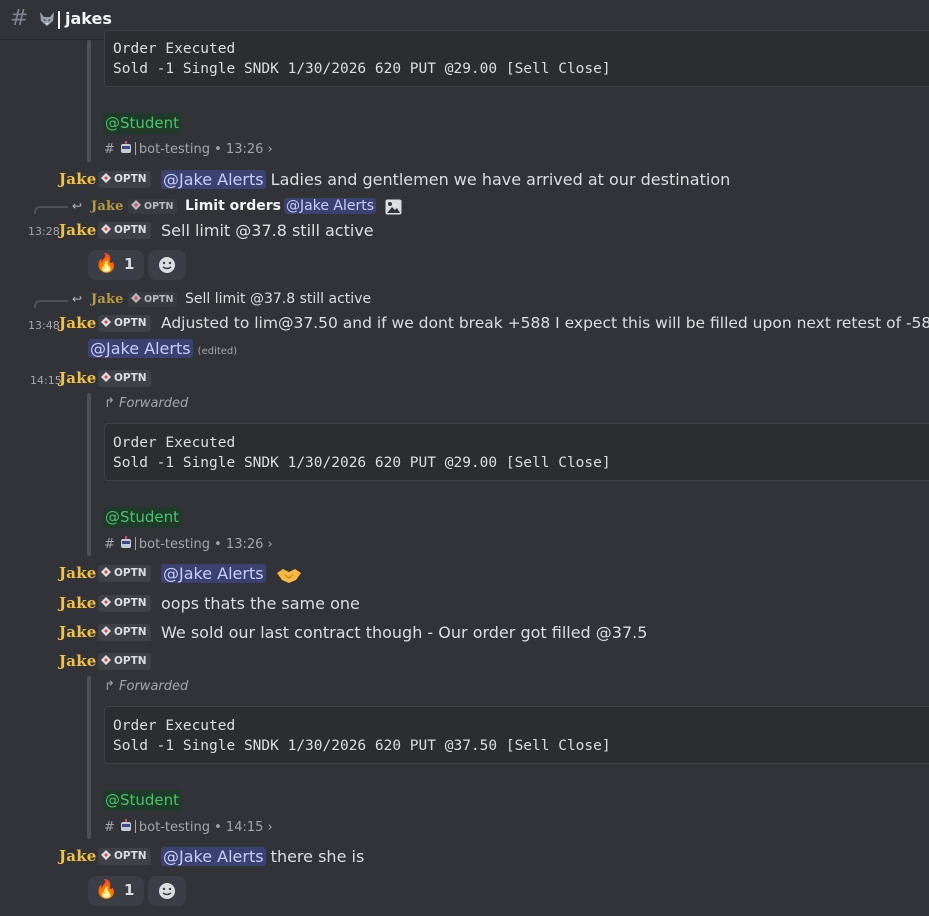 The height and width of the screenshot is (916, 929). What do you see at coordinates (289, 576) in the screenshot?
I see `handshake-icon` at bounding box center [289, 576].